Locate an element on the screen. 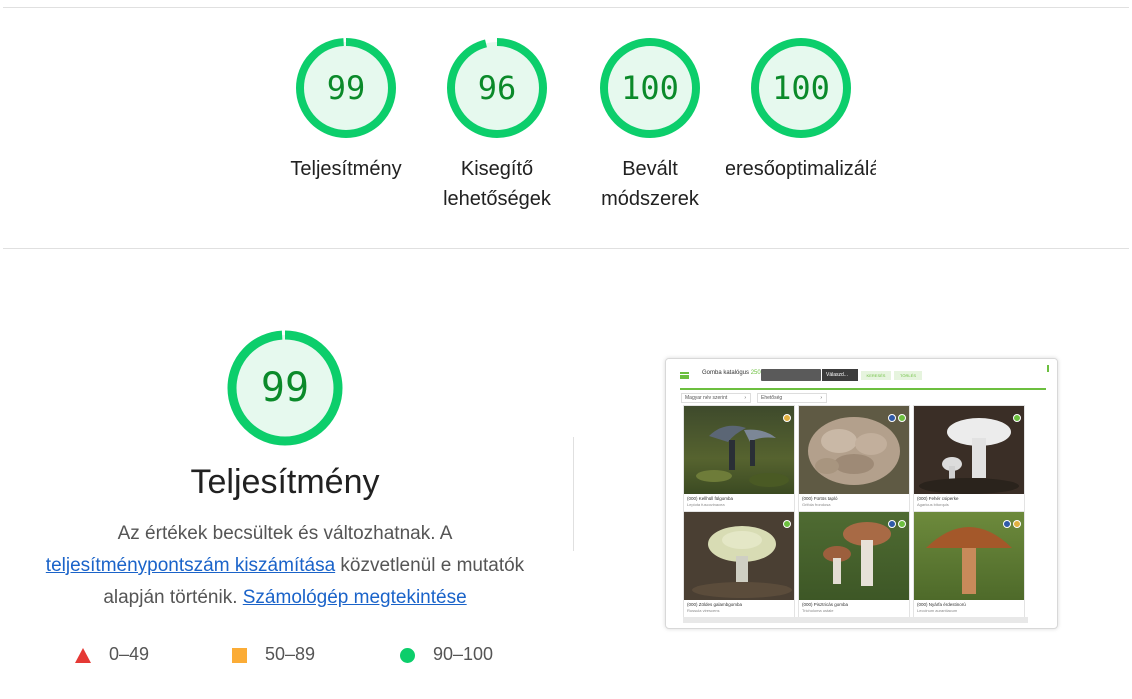 This screenshot has height=699, width=1132. thumb-next-row-hint is located at coordinates (855, 620).